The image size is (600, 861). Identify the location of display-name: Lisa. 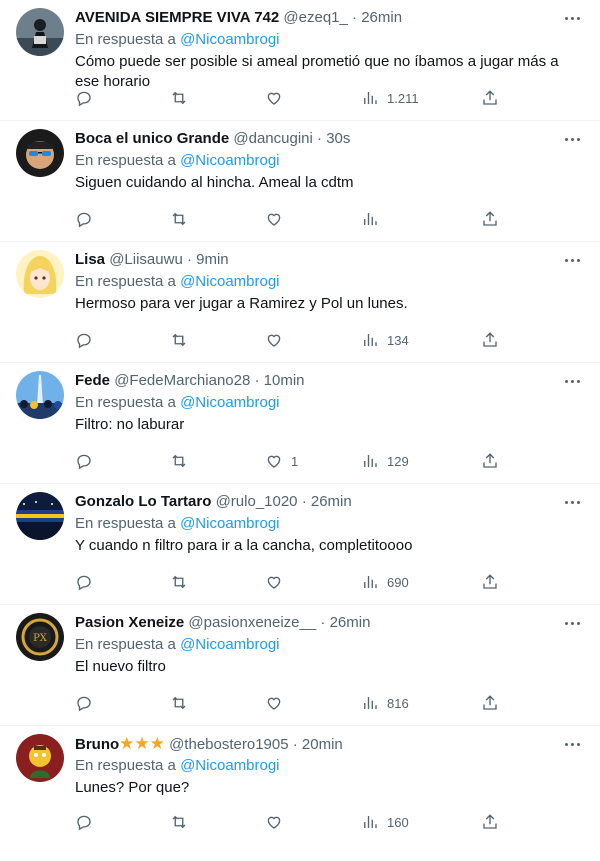
(90, 259).